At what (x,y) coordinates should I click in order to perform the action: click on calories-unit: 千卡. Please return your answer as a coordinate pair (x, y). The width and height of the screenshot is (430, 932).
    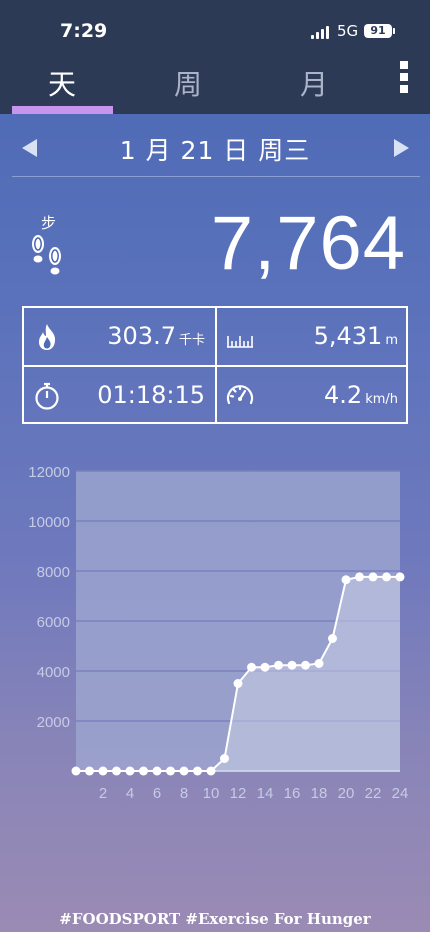
    Looking at the image, I should click on (191, 340).